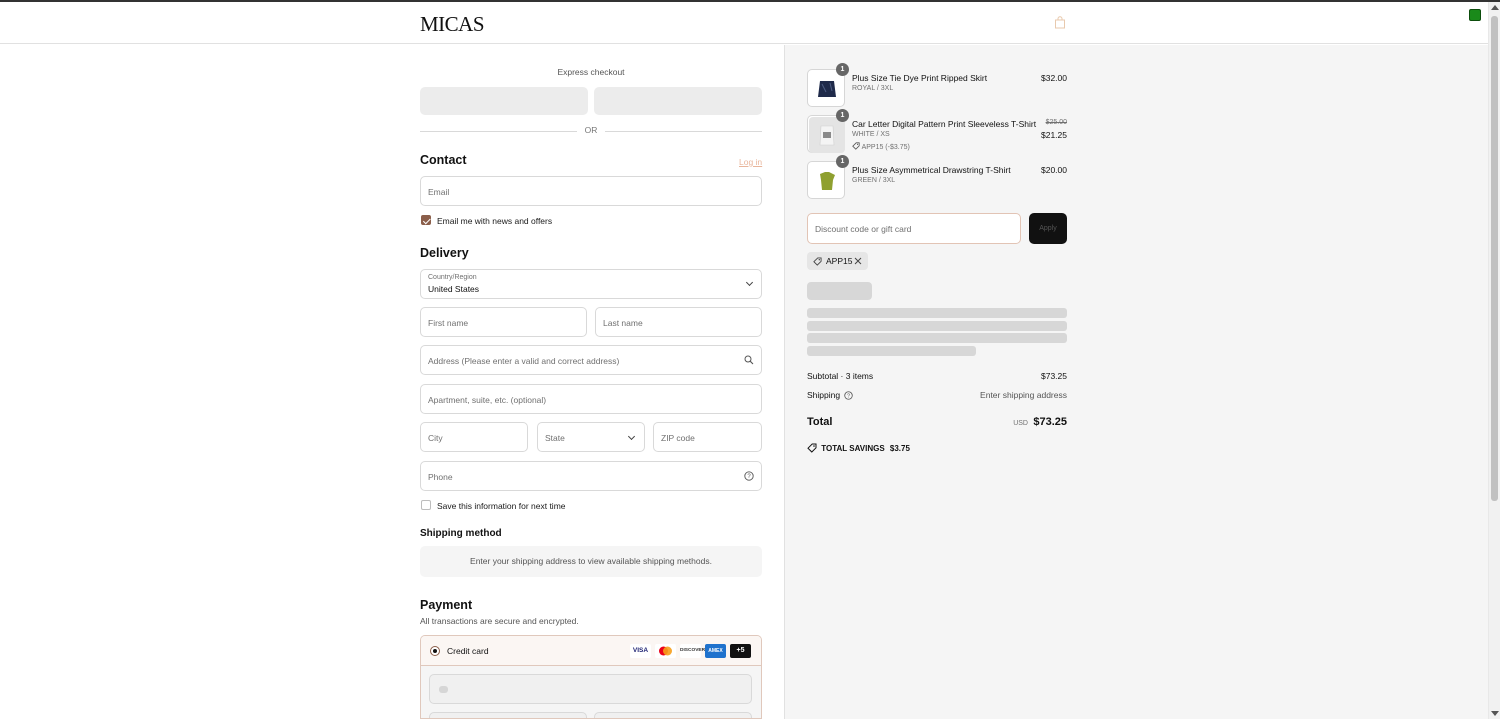 The height and width of the screenshot is (719, 1500). Describe the element at coordinates (873, 88) in the screenshot. I see `item-variant: ROYAL / 3XL` at that location.